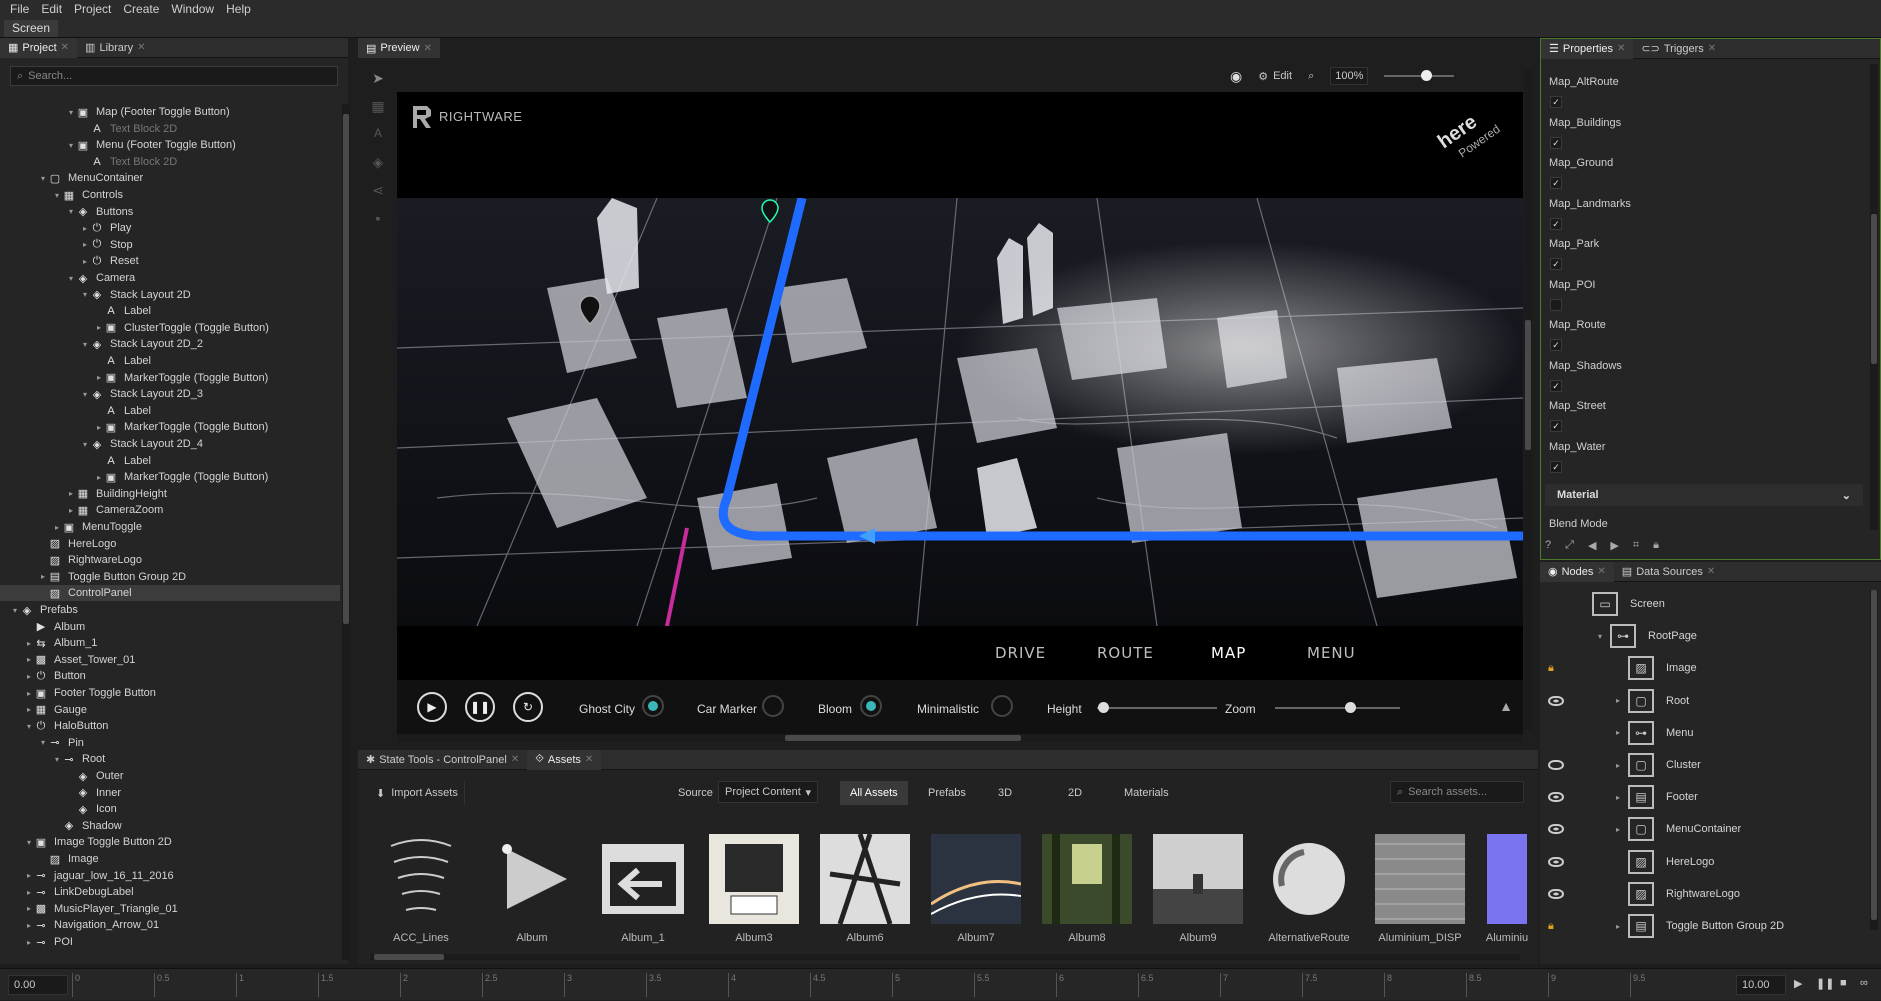 This screenshot has height=1001, width=1881. Describe the element at coordinates (1678, 829) in the screenshot. I see `node-item: ▸ ▢ MenuContainer` at that location.